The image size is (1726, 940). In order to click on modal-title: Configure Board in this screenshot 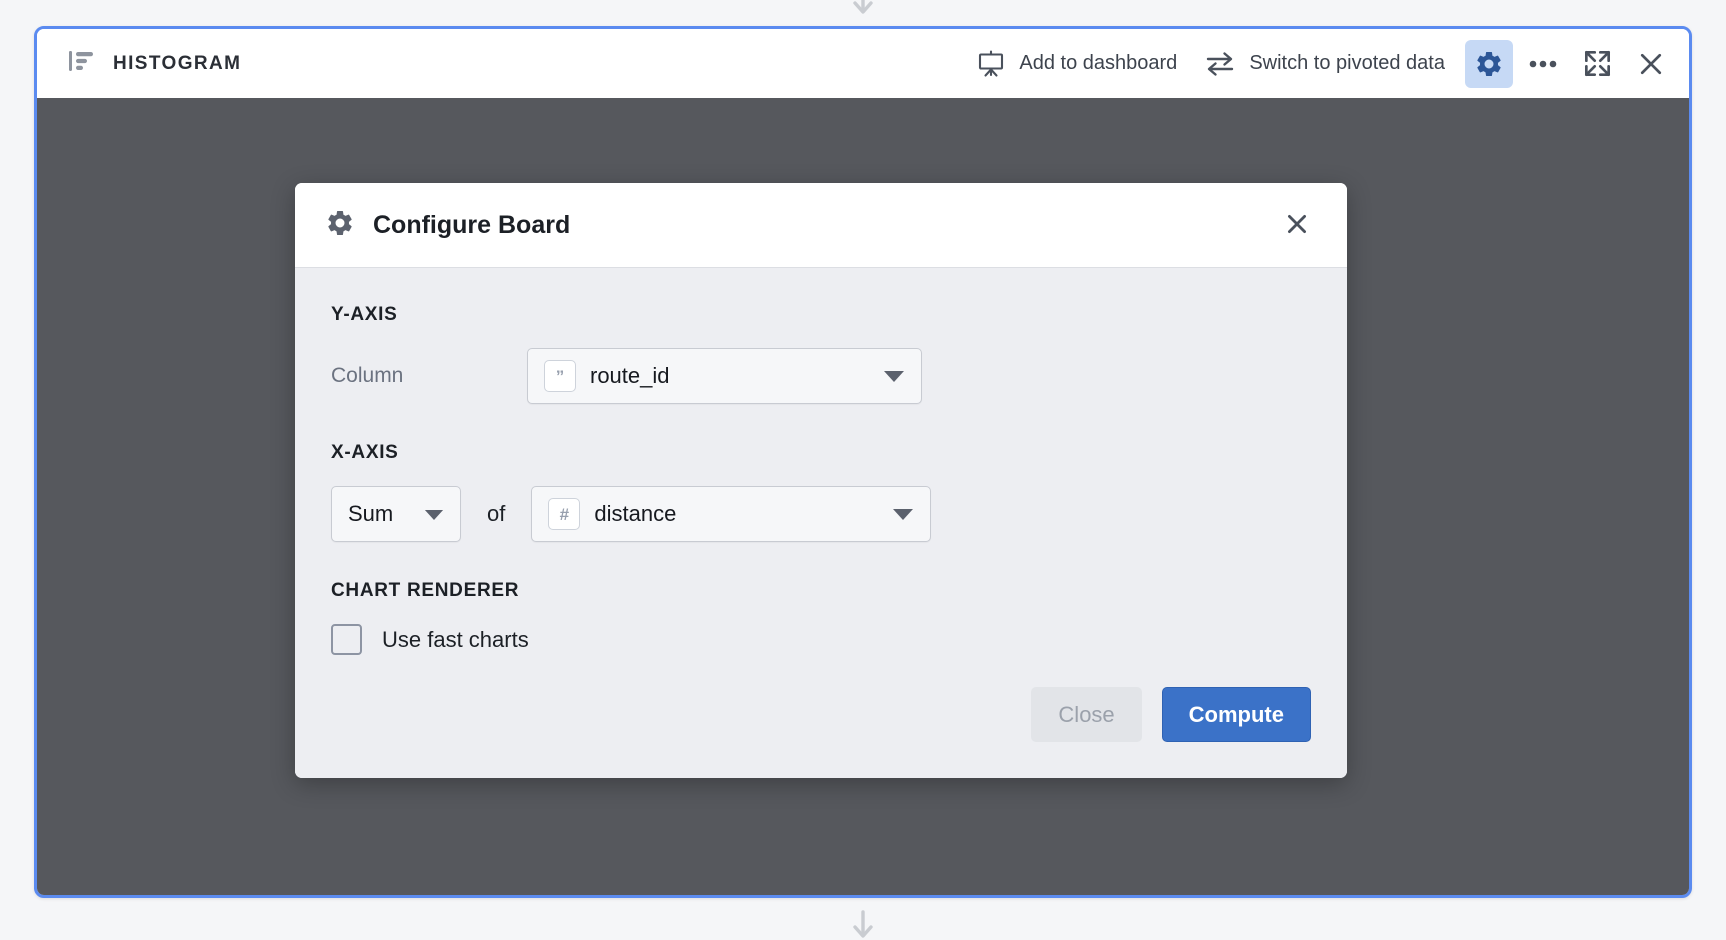, I will do `click(472, 224)`.